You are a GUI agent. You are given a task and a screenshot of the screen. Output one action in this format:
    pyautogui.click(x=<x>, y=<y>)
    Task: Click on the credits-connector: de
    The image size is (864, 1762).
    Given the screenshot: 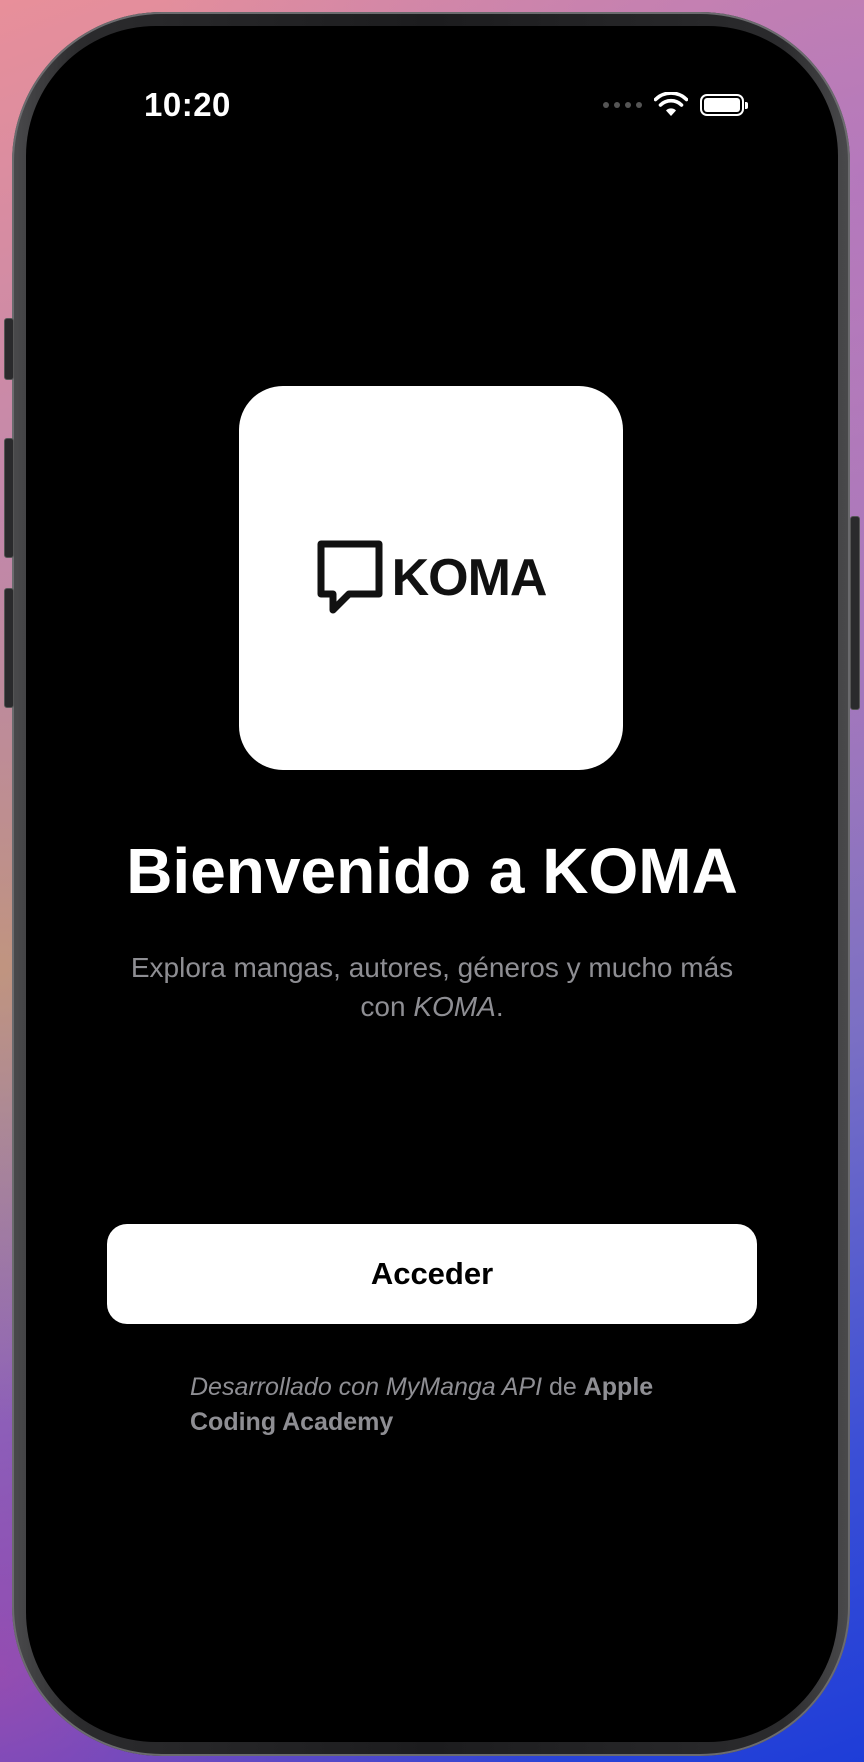 What is the action you would take?
    pyautogui.click(x=563, y=1387)
    